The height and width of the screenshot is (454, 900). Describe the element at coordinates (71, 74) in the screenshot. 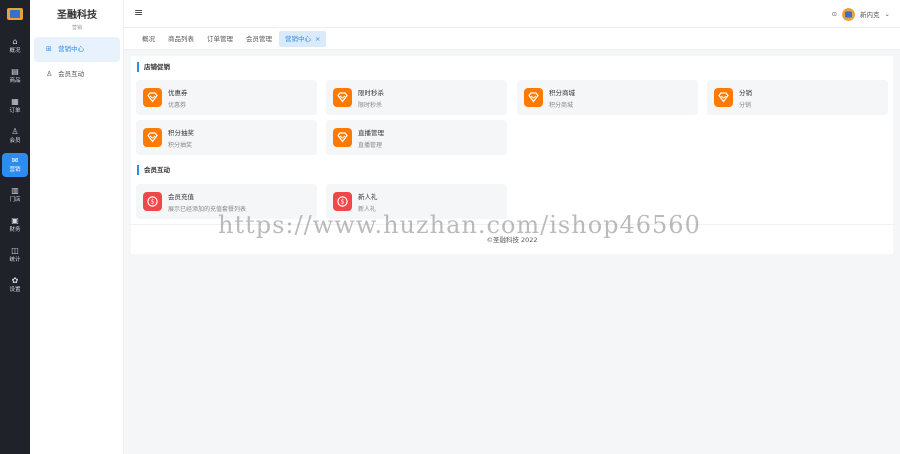

I see `menu-item-label: 会员互动` at that location.